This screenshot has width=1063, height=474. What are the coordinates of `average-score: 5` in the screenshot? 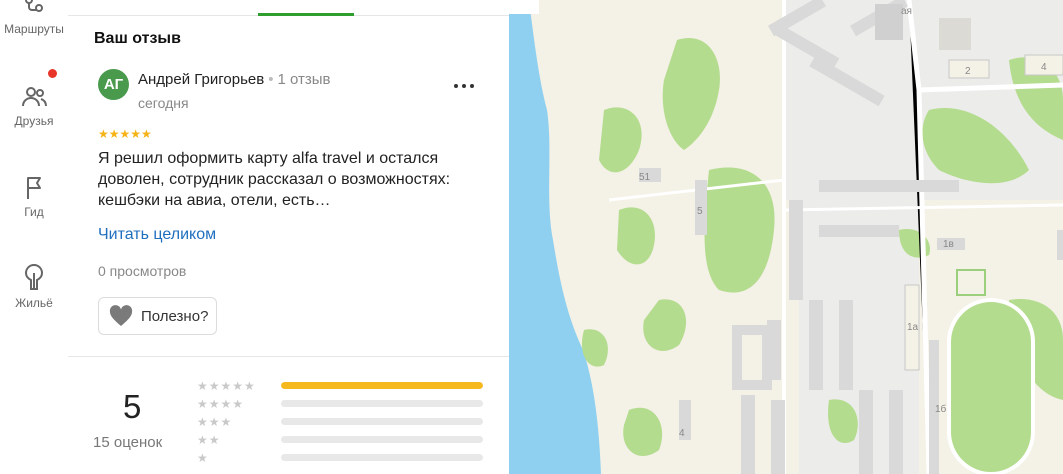 It's located at (132, 406).